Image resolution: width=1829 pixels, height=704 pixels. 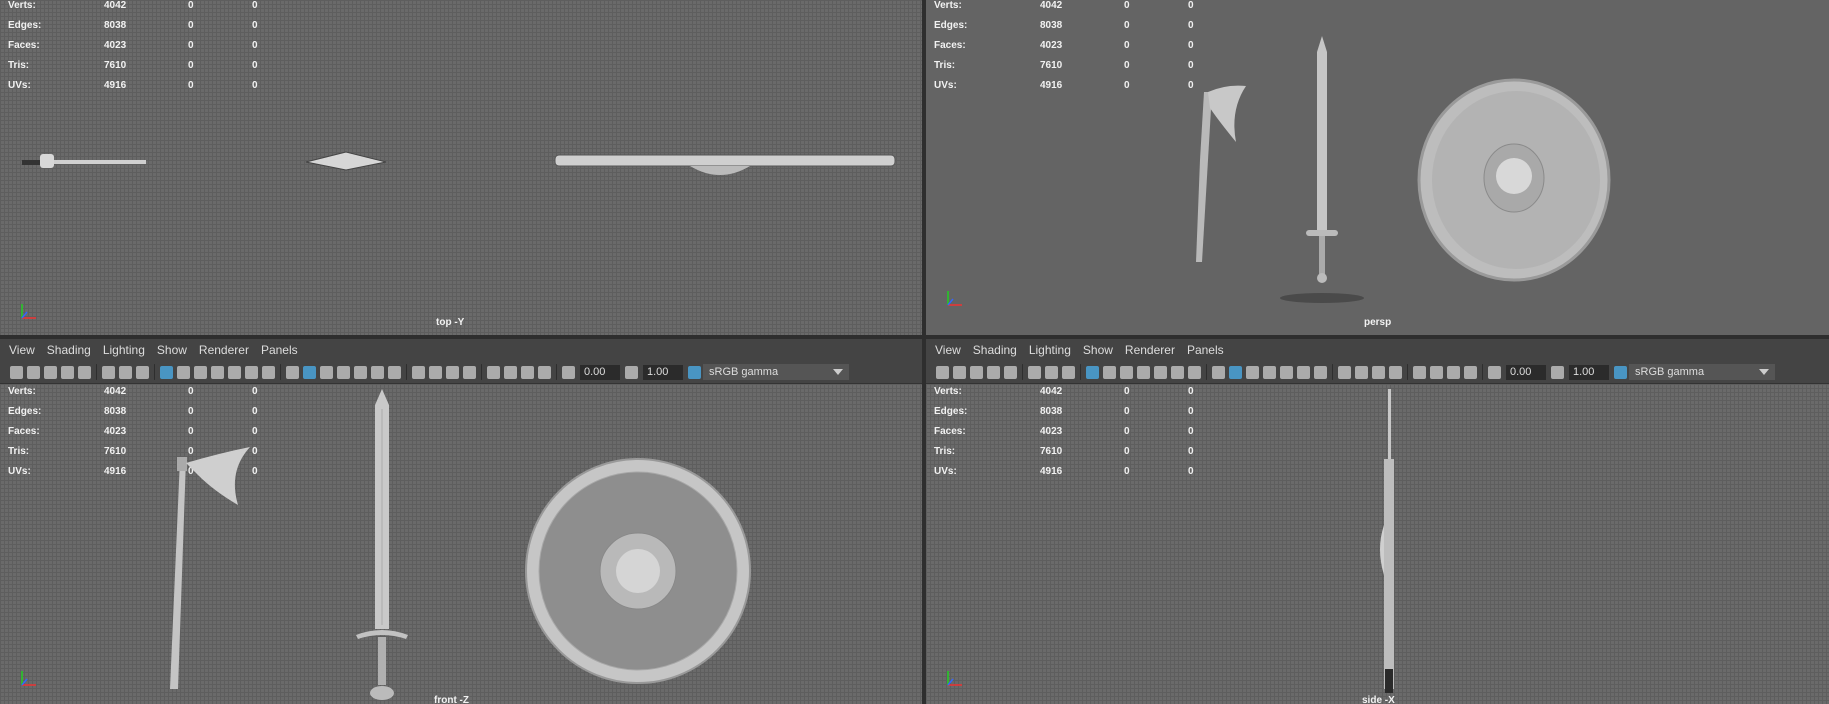 What do you see at coordinates (1378, 699) in the screenshot?
I see `camera-label: side -X` at bounding box center [1378, 699].